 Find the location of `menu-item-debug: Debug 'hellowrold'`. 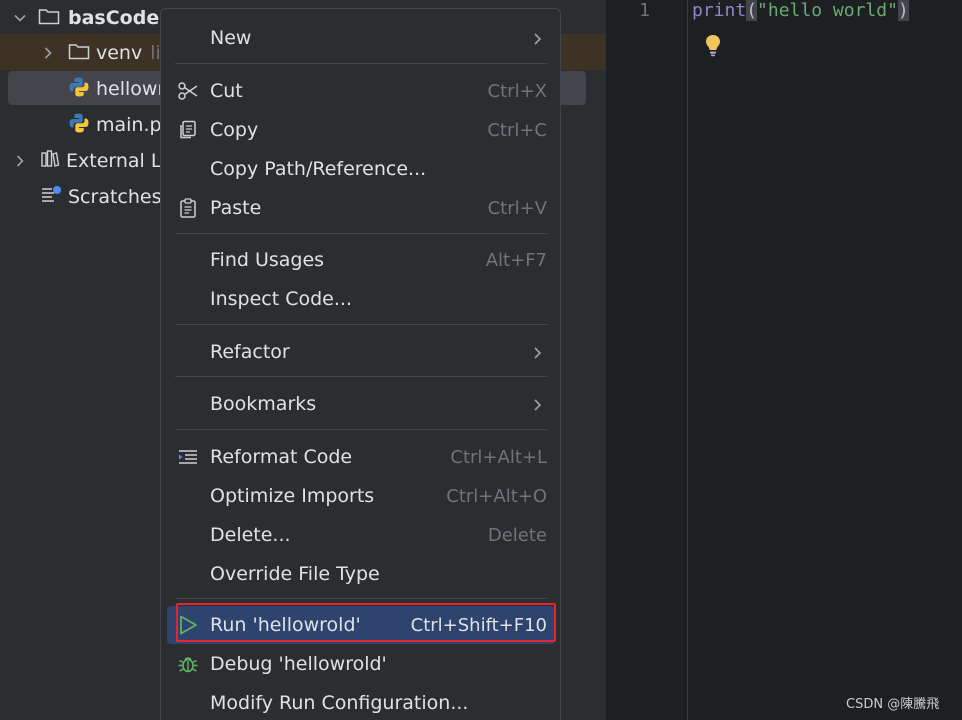

menu-item-debug: Debug 'hellowrold' is located at coordinates (361, 664).